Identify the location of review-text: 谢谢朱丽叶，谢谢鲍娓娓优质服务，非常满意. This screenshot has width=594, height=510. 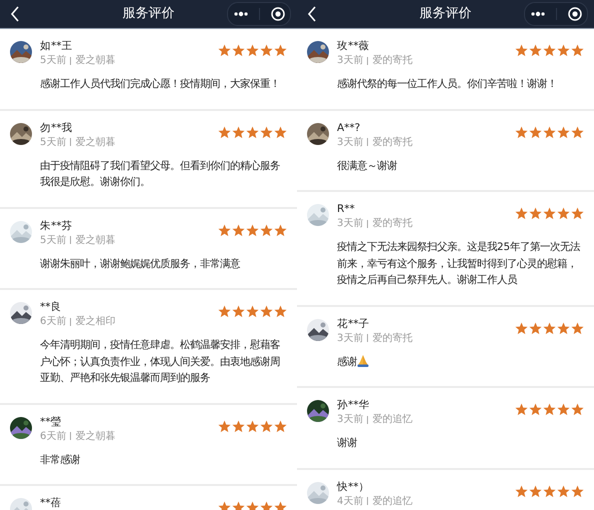
(140, 264).